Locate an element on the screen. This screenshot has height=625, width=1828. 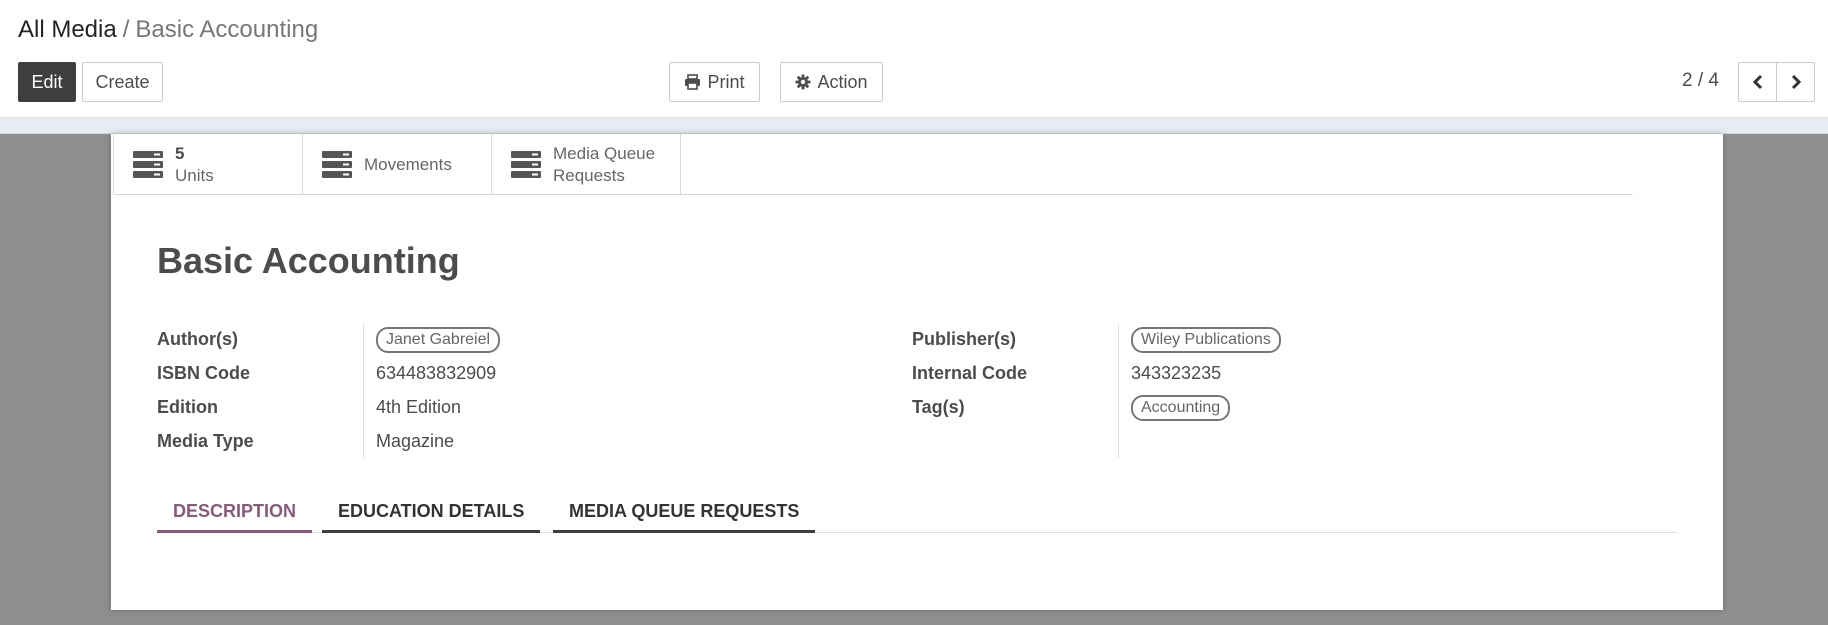
gear-icon is located at coordinates (803, 82).